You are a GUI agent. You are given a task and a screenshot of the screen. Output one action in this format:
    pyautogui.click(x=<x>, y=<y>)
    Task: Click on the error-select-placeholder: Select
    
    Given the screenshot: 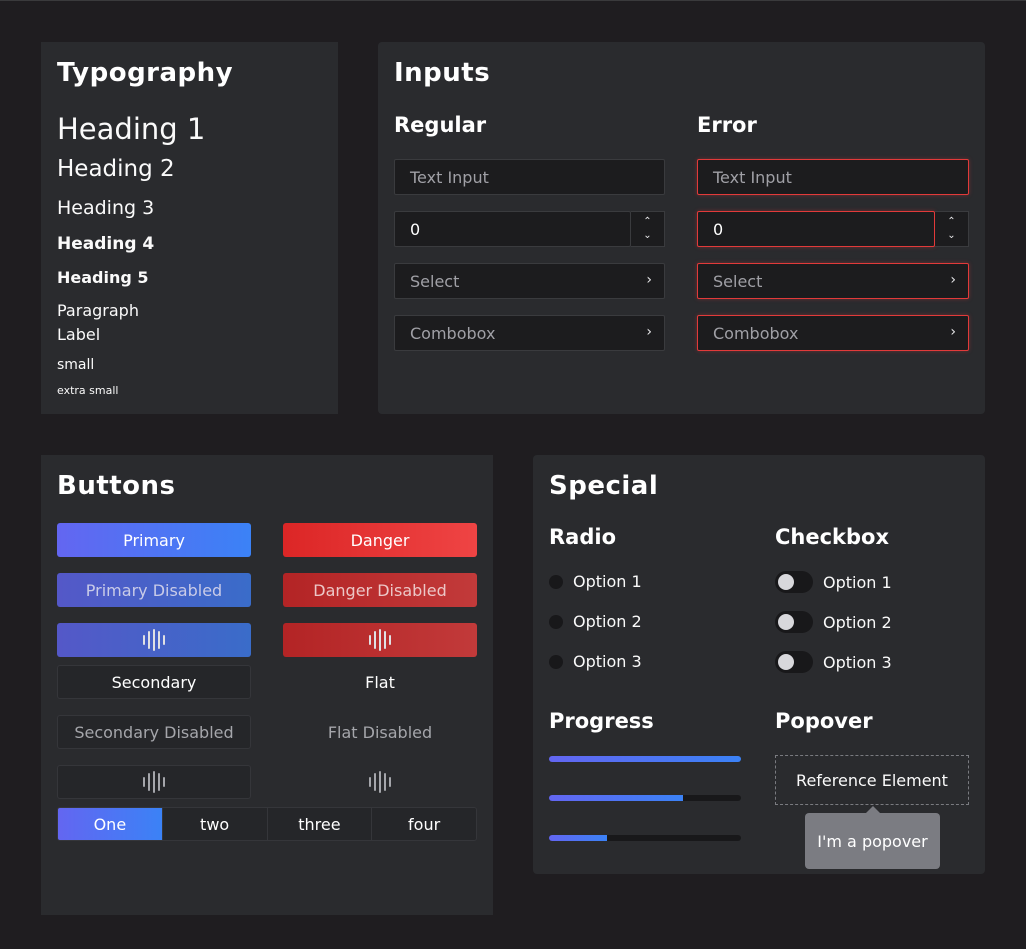 What is the action you would take?
    pyautogui.click(x=738, y=281)
    